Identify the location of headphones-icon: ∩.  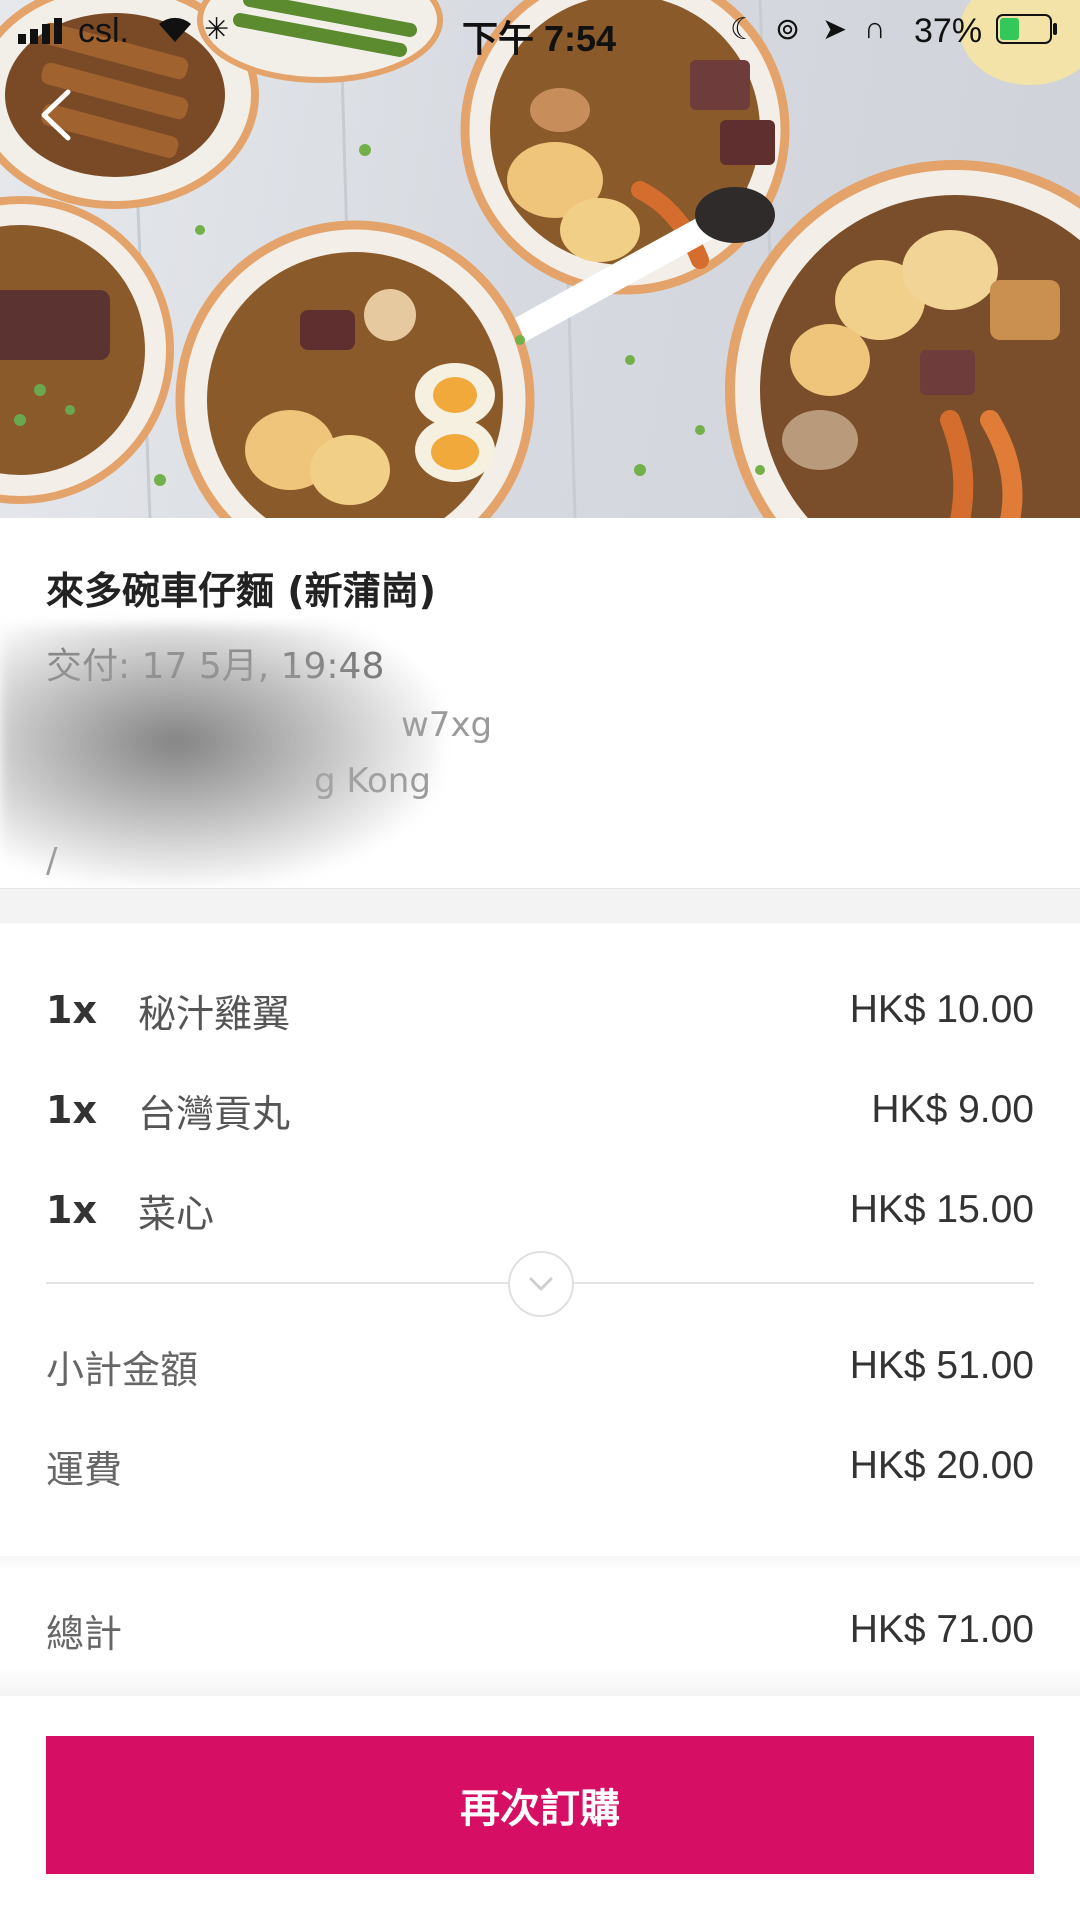
(875, 28).